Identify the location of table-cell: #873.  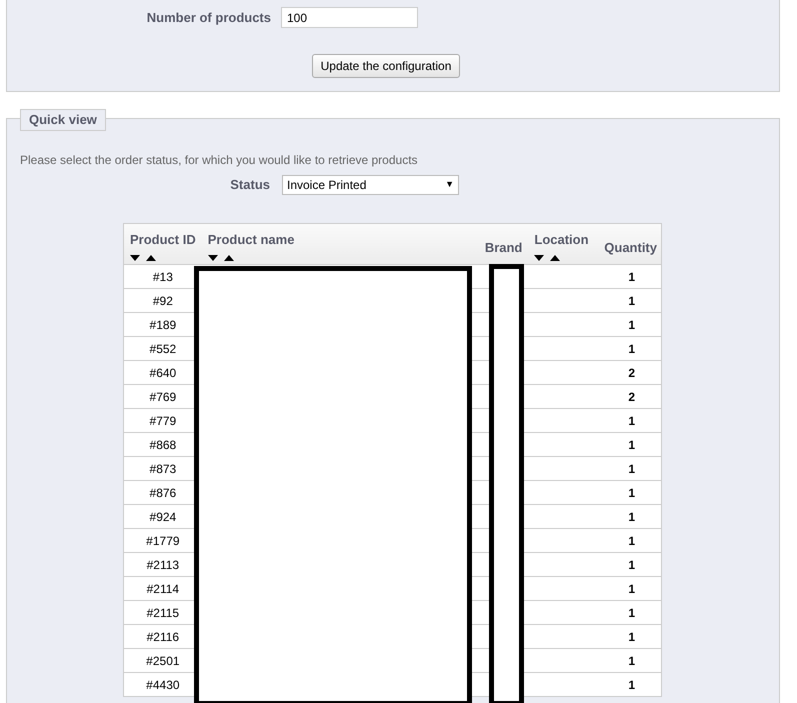
(163, 469).